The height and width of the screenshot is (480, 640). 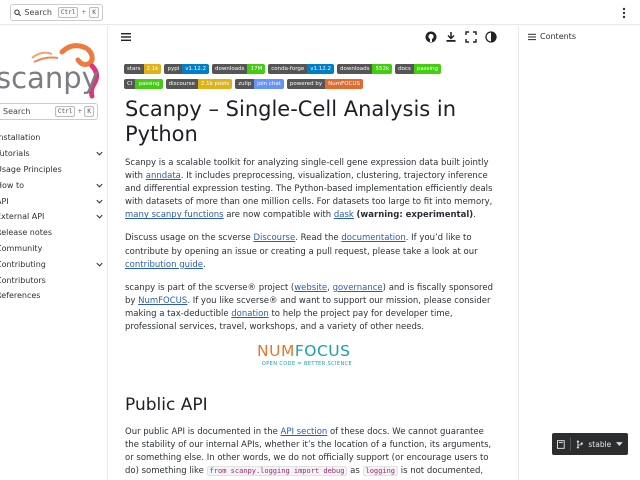 What do you see at coordinates (186, 69) in the screenshot?
I see `badge-pypi: pypi v1.12.2` at bounding box center [186, 69].